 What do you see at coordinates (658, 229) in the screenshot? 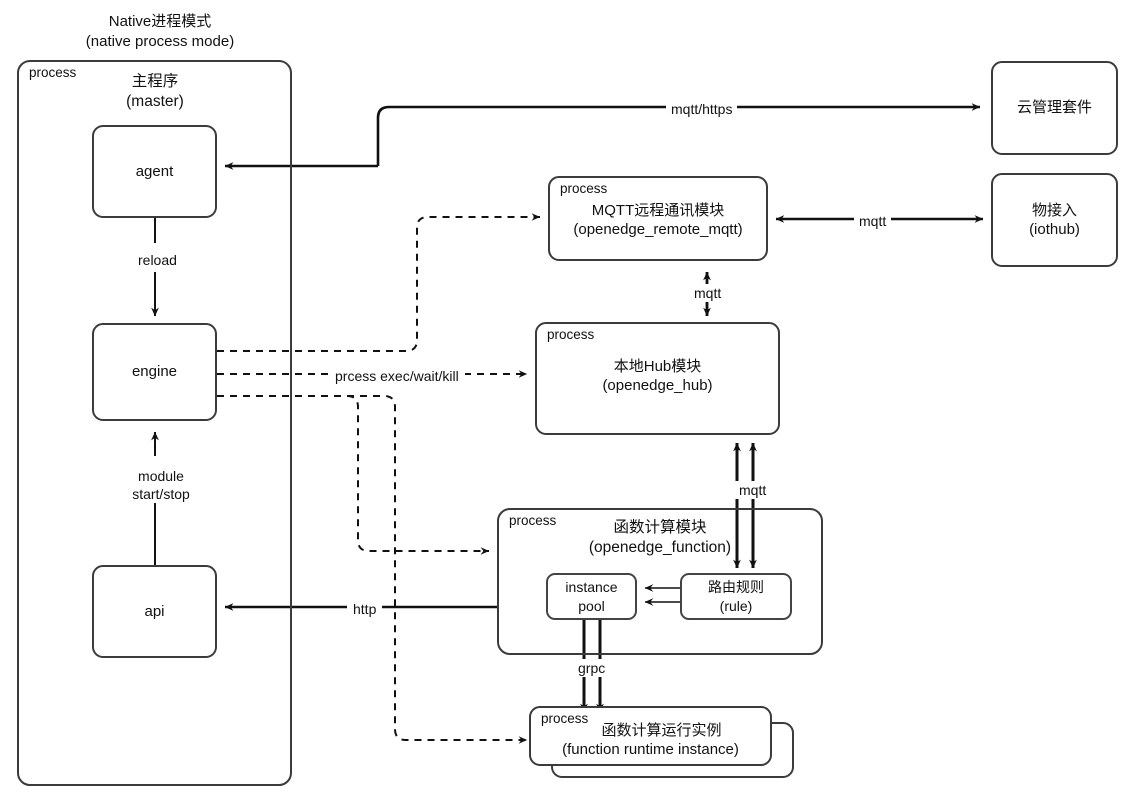
I see `node-mqtt-remote-label-en: (openedge_remote_mqtt)` at bounding box center [658, 229].